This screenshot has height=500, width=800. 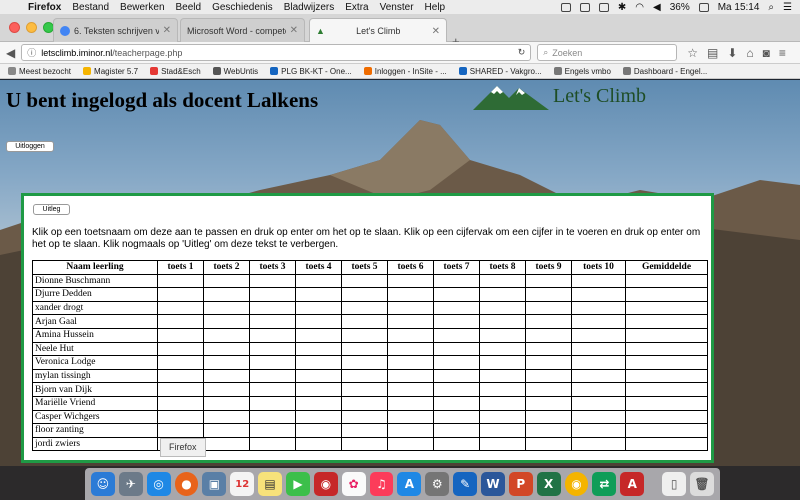 I want to click on header-toets-7: toets 7, so click(x=456, y=267).